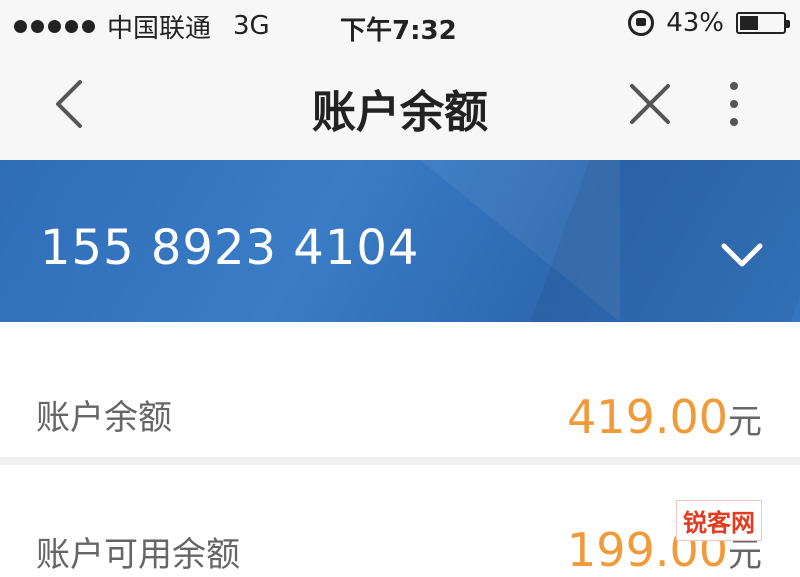 This screenshot has width=800, height=577. What do you see at coordinates (398, 31) in the screenshot?
I see `status-time: 下午7:32` at bounding box center [398, 31].